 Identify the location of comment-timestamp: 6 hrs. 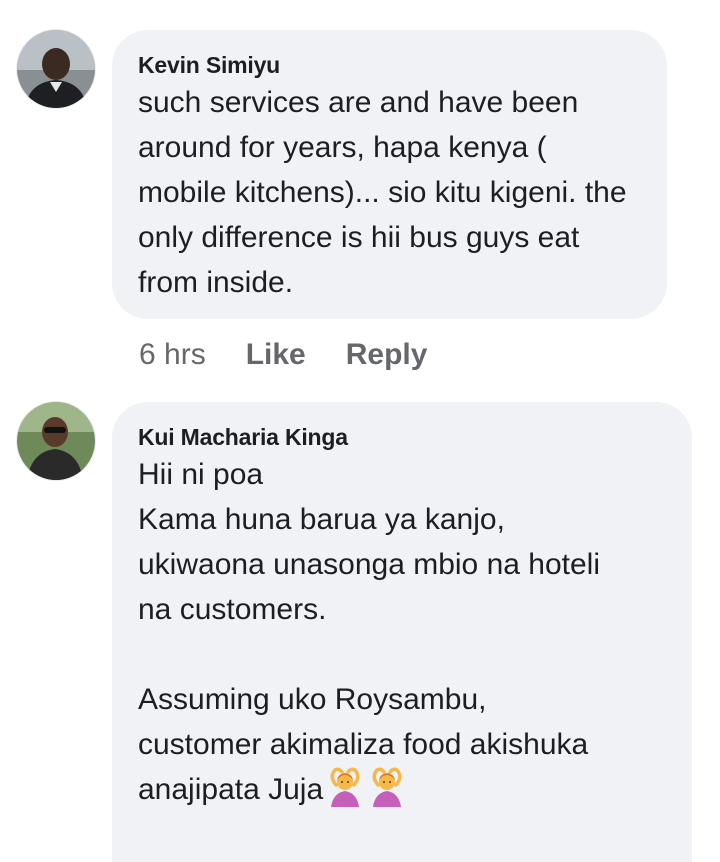
(172, 355).